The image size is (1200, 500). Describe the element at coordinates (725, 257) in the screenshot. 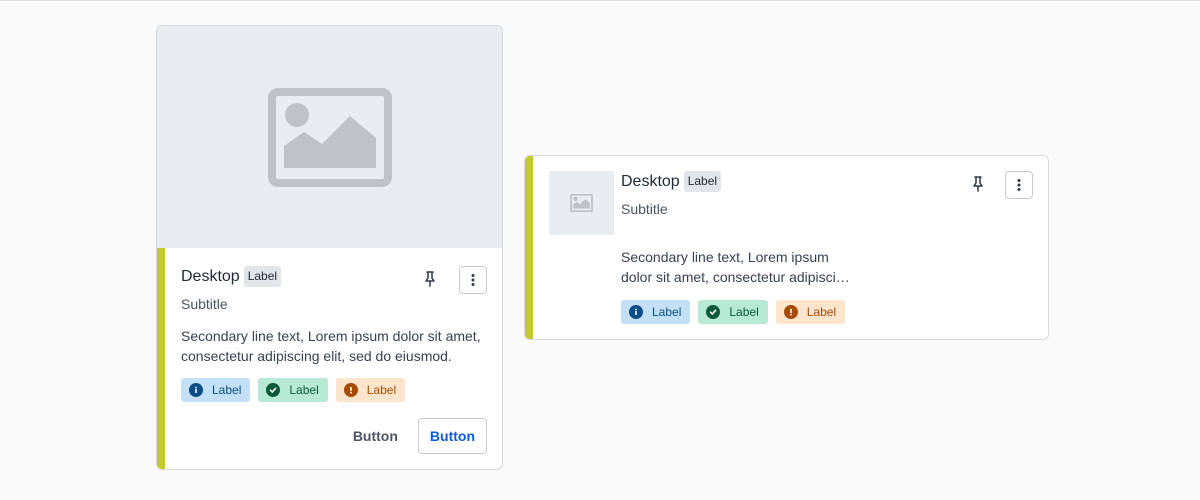

I see `secondary-line-1: Secondary line text, Lorem ipsum` at that location.